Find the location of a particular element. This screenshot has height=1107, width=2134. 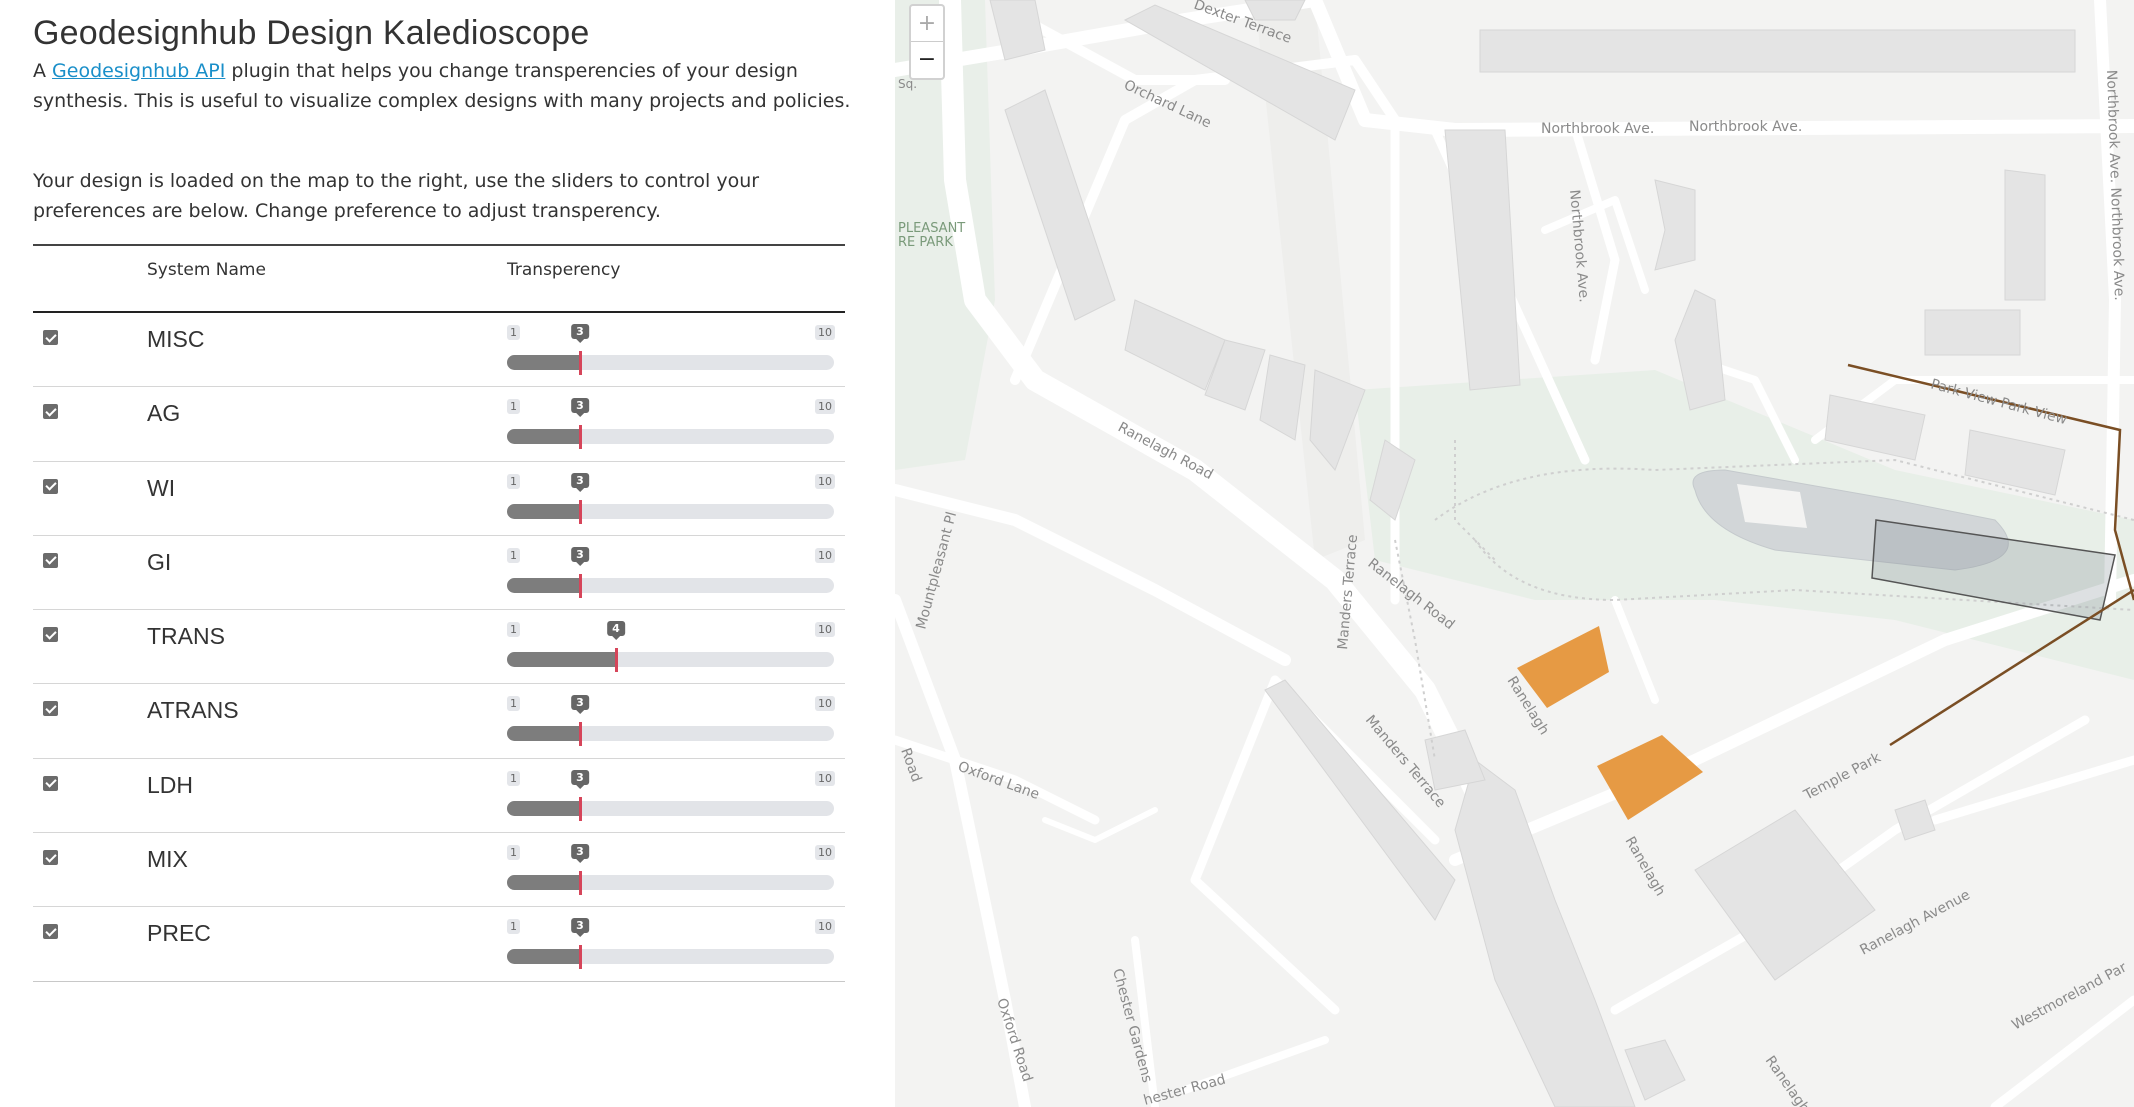

map-label: Mountpleasant Pl is located at coordinates (936, 570).